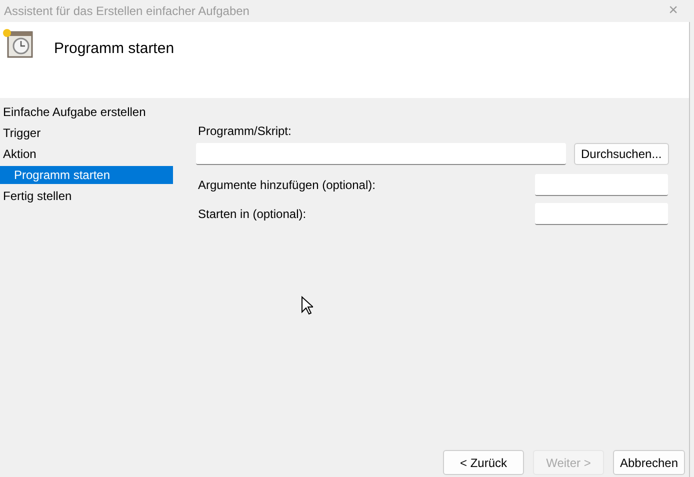 Image resolution: width=694 pixels, height=477 pixels. Describe the element at coordinates (127, 11) in the screenshot. I see `window-title: Assistent für das Erstellen einfacher Aufgaben` at that location.